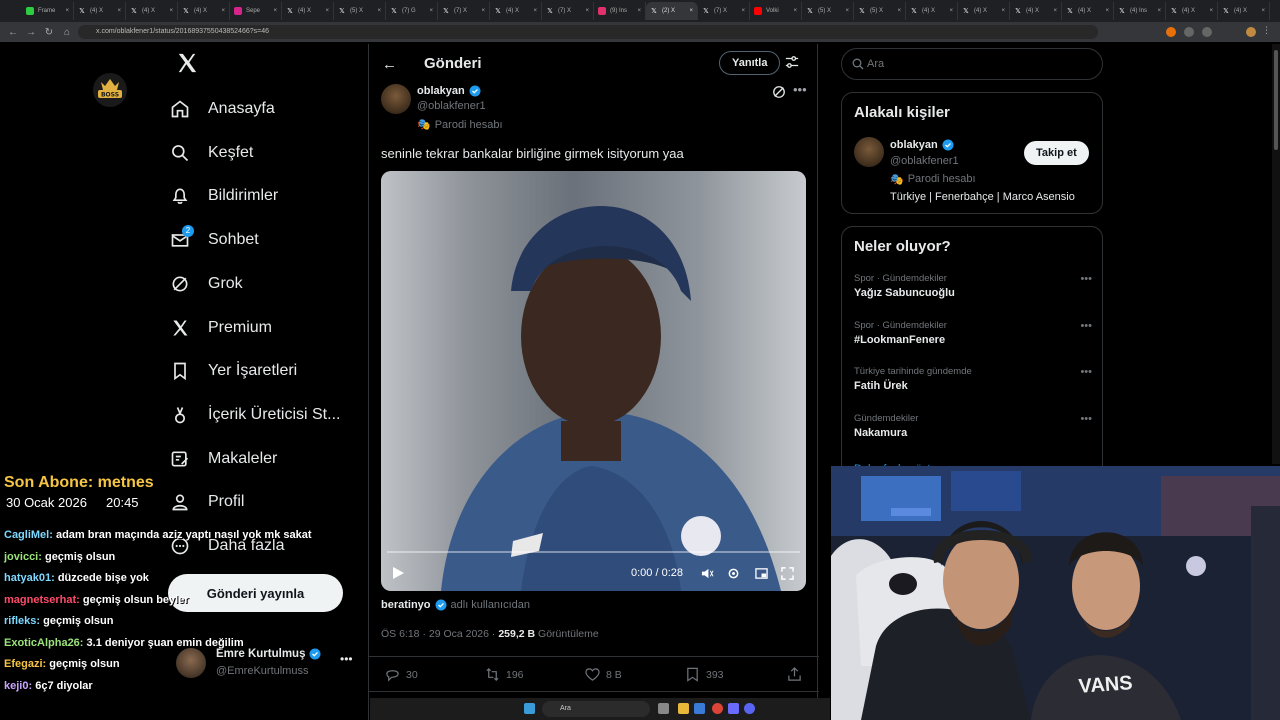 The width and height of the screenshot is (1280, 720). What do you see at coordinates (449, 91) in the screenshot?
I see `author-name: oblakyan` at bounding box center [449, 91].